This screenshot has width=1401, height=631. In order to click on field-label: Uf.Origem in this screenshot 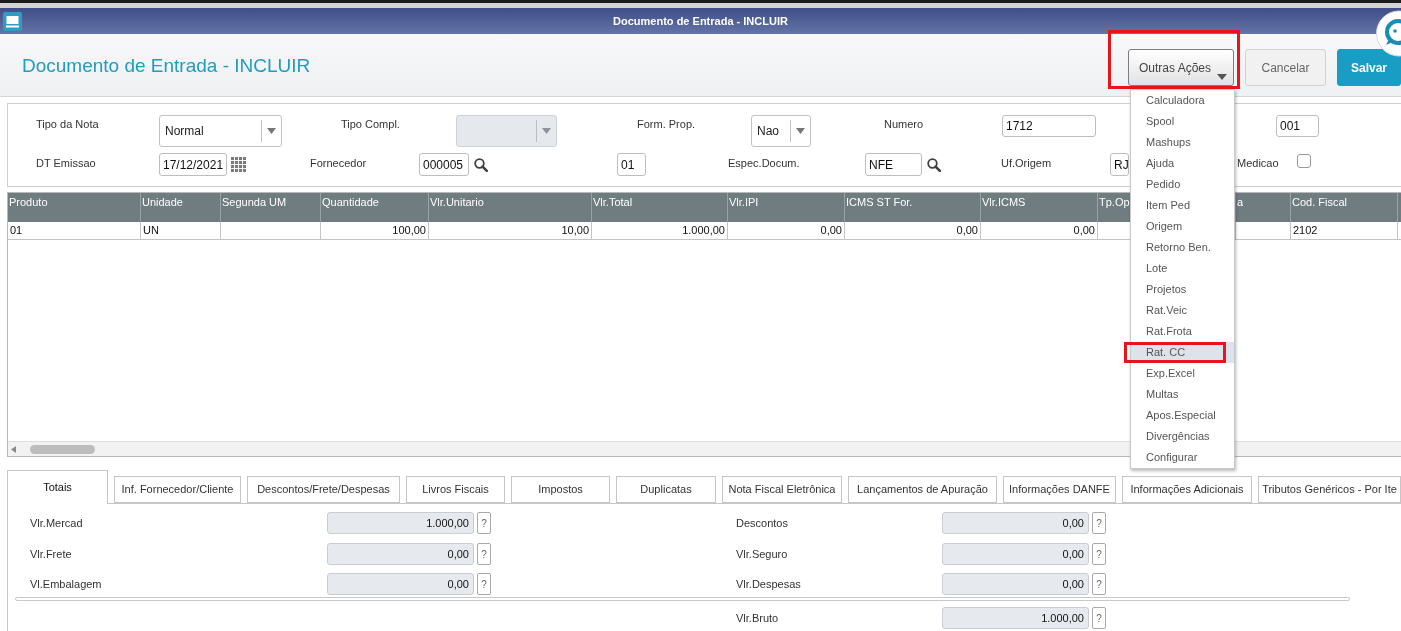, I will do `click(1027, 163)`.